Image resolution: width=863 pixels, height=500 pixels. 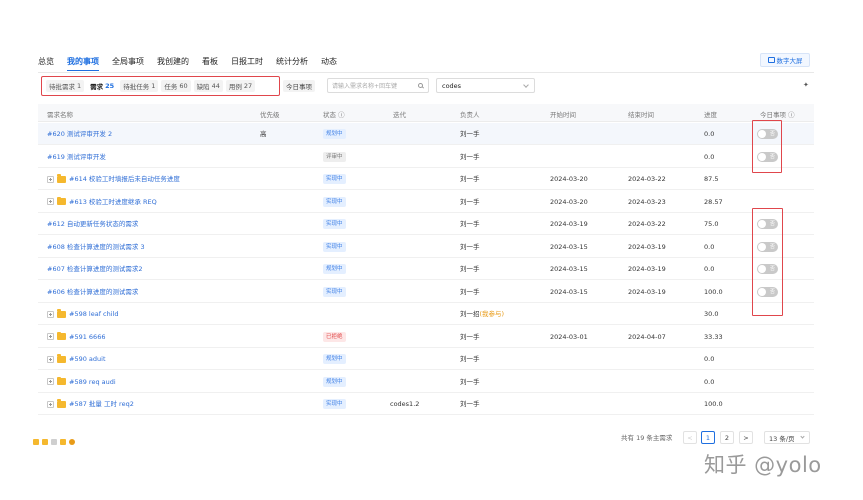 I want to click on requirement-name: #606 检查计算进度的测试需求, so click(x=92, y=292).